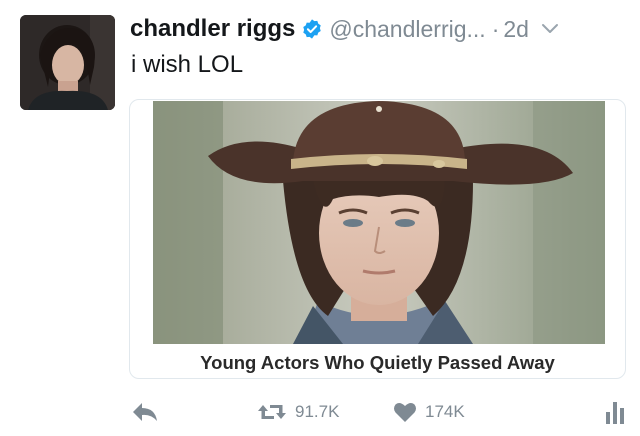  I want to click on like-count: 174K, so click(445, 411).